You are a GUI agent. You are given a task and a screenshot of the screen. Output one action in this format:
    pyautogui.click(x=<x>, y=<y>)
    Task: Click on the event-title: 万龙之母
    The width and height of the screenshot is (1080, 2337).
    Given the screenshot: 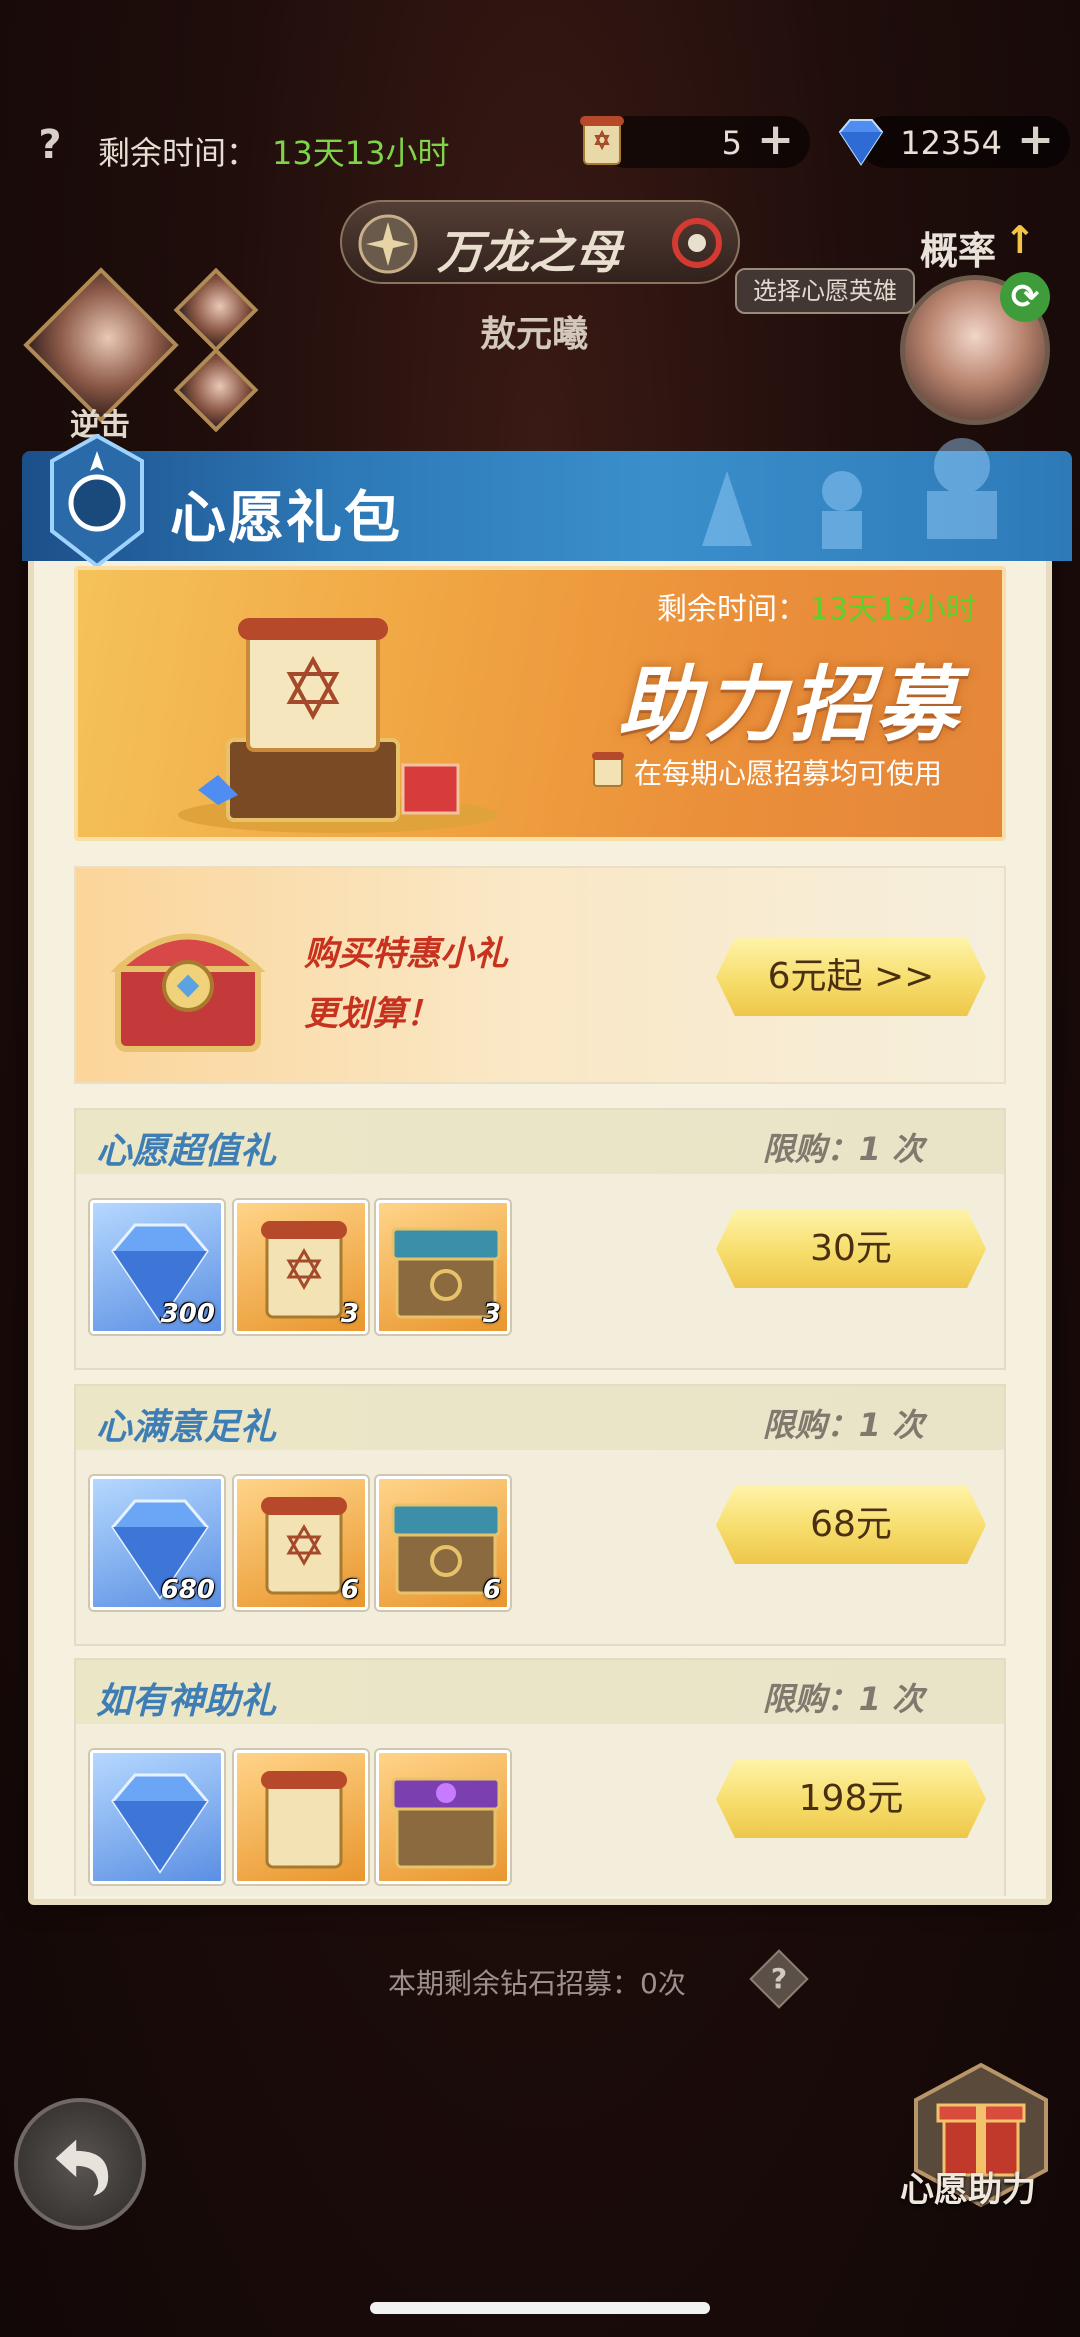 What is the action you would take?
    pyautogui.click(x=529, y=252)
    